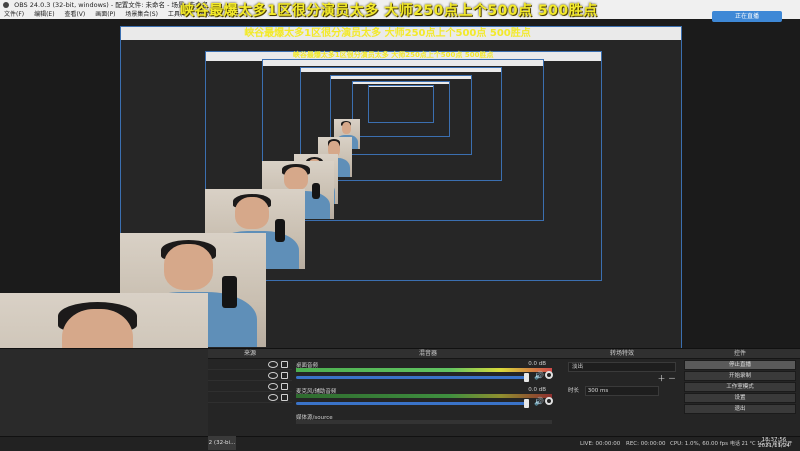 The image size is (800, 451). I want to click on mixer-channel-mic: 麦克风/辅助音频 0.0 dB 🔊, so click(424, 399).